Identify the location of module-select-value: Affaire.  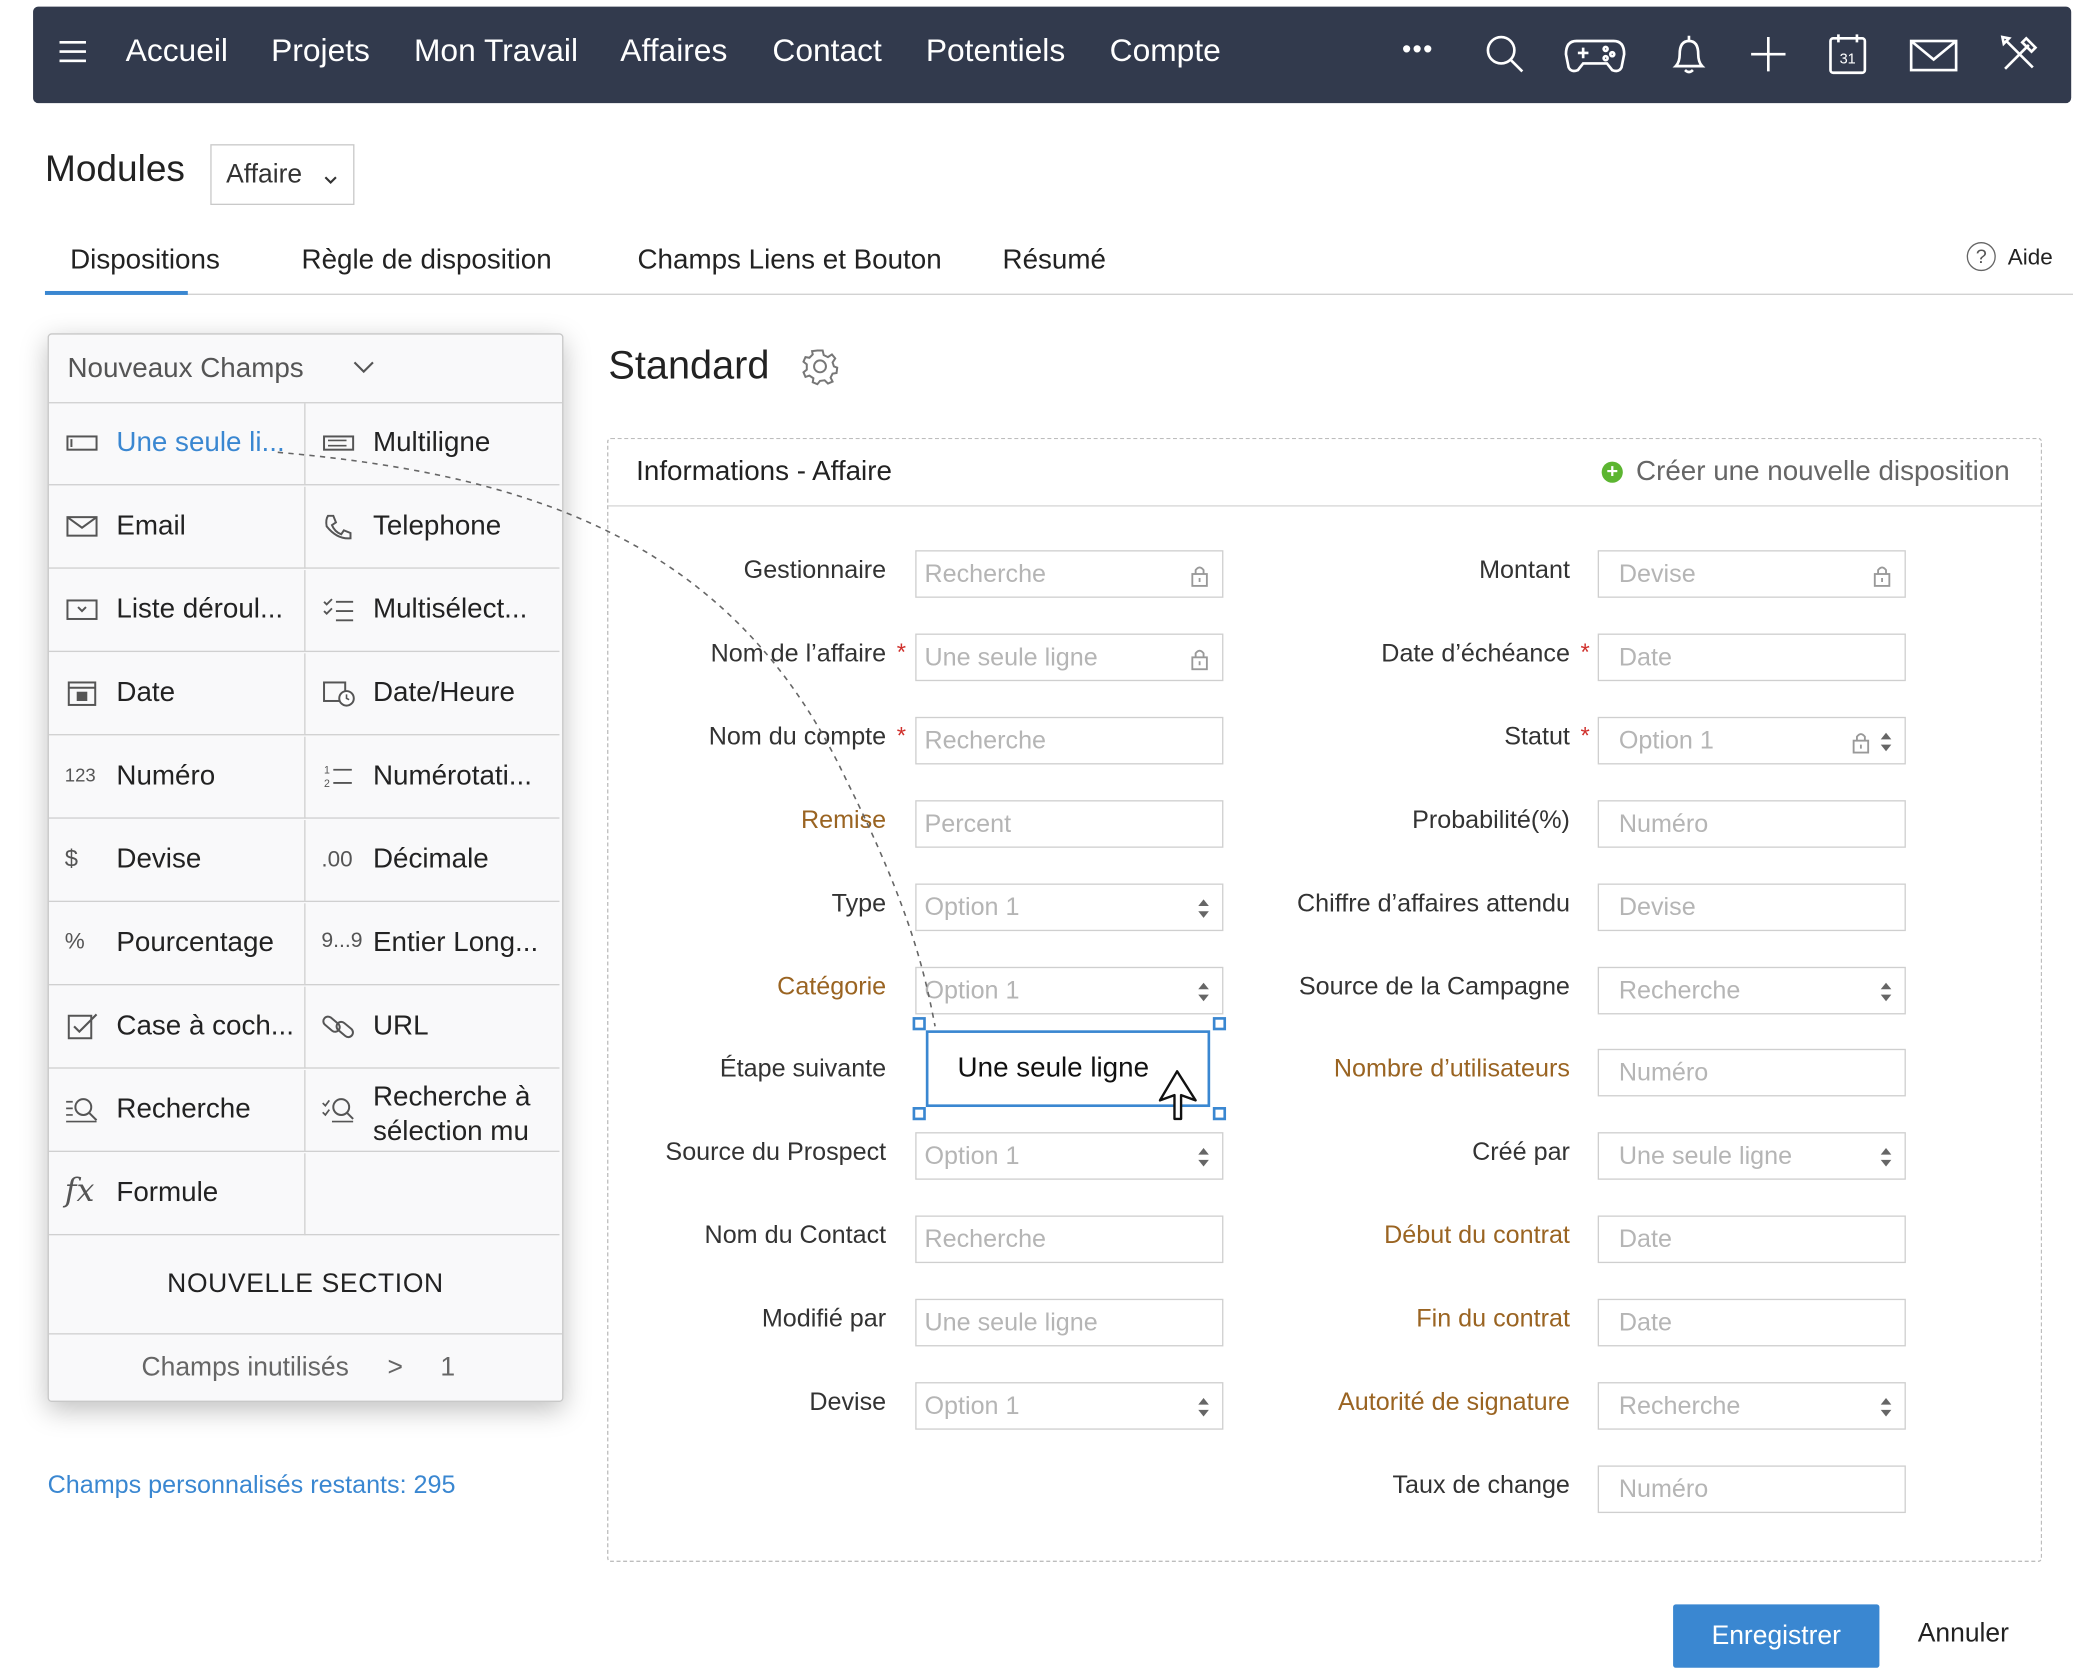
(264, 175).